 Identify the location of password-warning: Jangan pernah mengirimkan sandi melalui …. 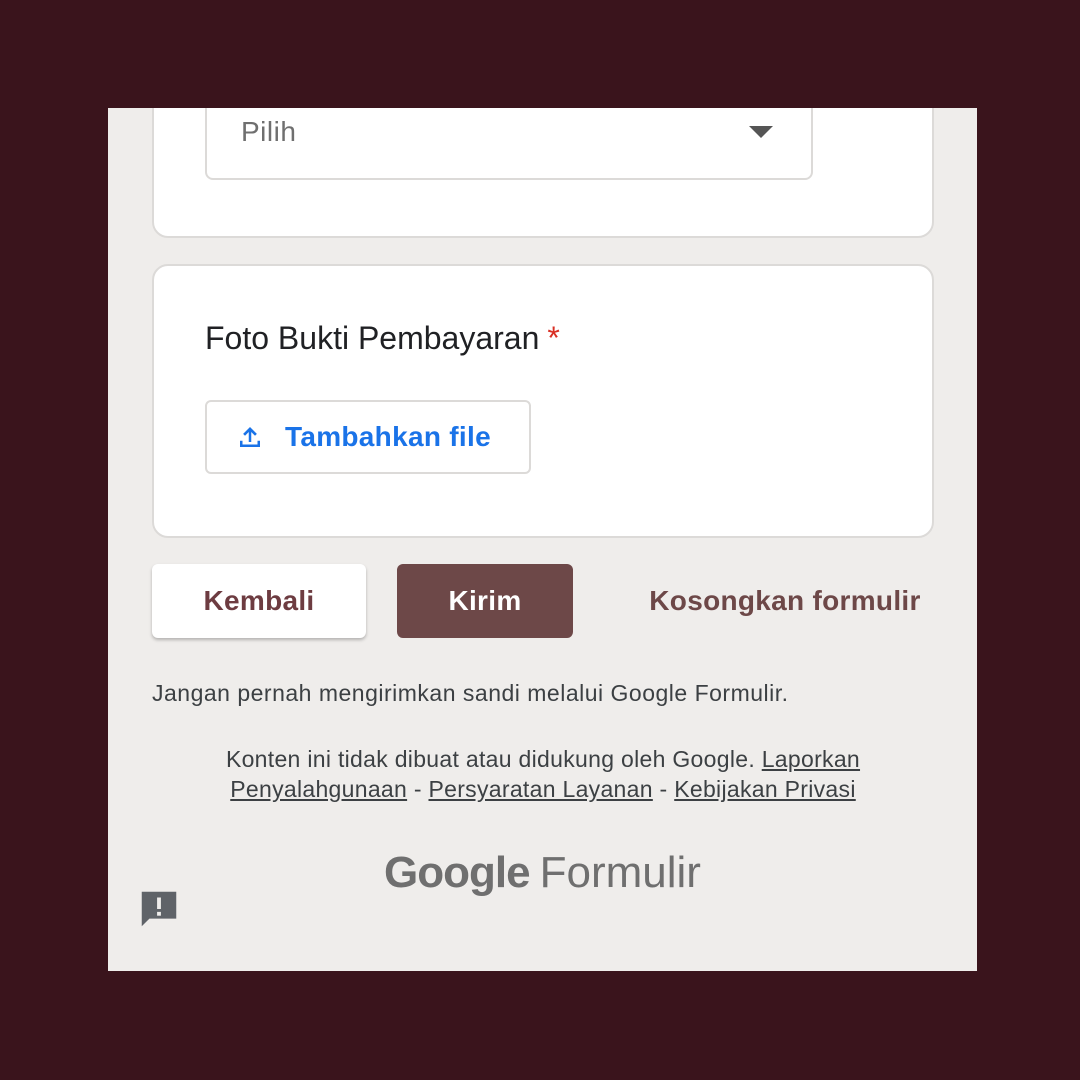
(470, 693).